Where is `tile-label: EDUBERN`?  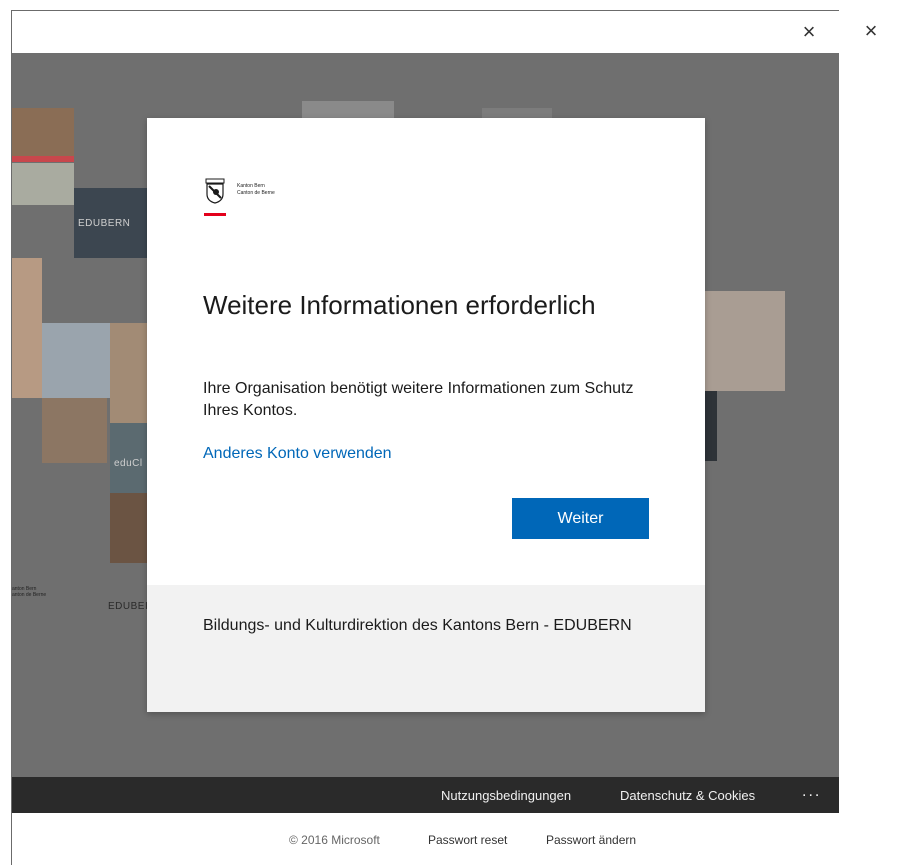 tile-label: EDUBERN is located at coordinates (104, 223).